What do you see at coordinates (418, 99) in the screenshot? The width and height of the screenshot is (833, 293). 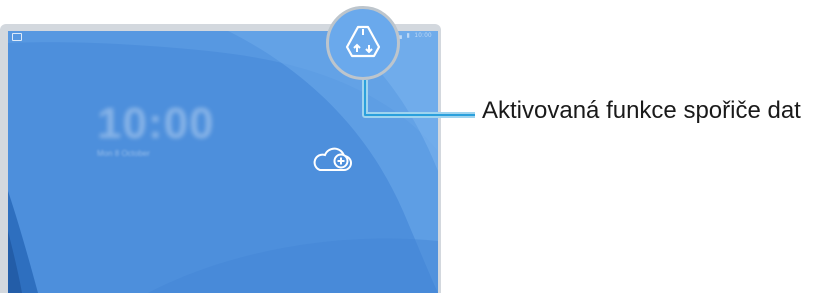 I see `callout-leader-line` at bounding box center [418, 99].